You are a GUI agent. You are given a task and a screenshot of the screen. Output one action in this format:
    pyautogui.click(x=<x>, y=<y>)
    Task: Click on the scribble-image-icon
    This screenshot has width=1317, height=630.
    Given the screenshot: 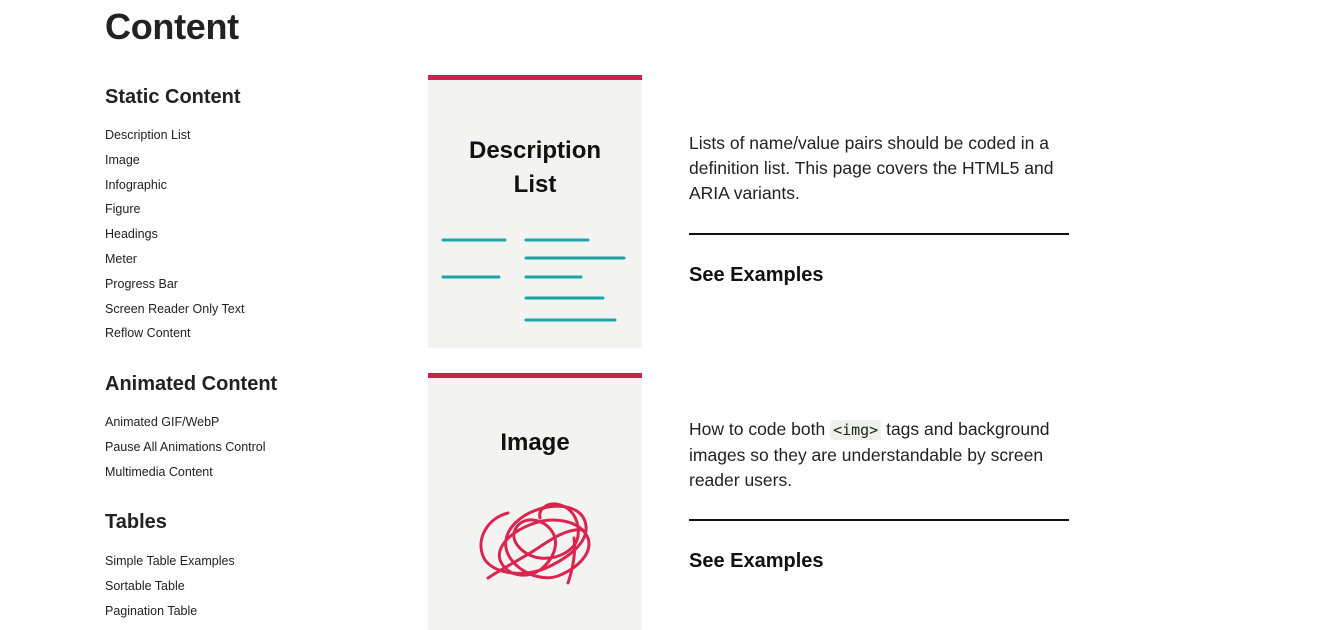 What is the action you would take?
    pyautogui.click(x=535, y=543)
    